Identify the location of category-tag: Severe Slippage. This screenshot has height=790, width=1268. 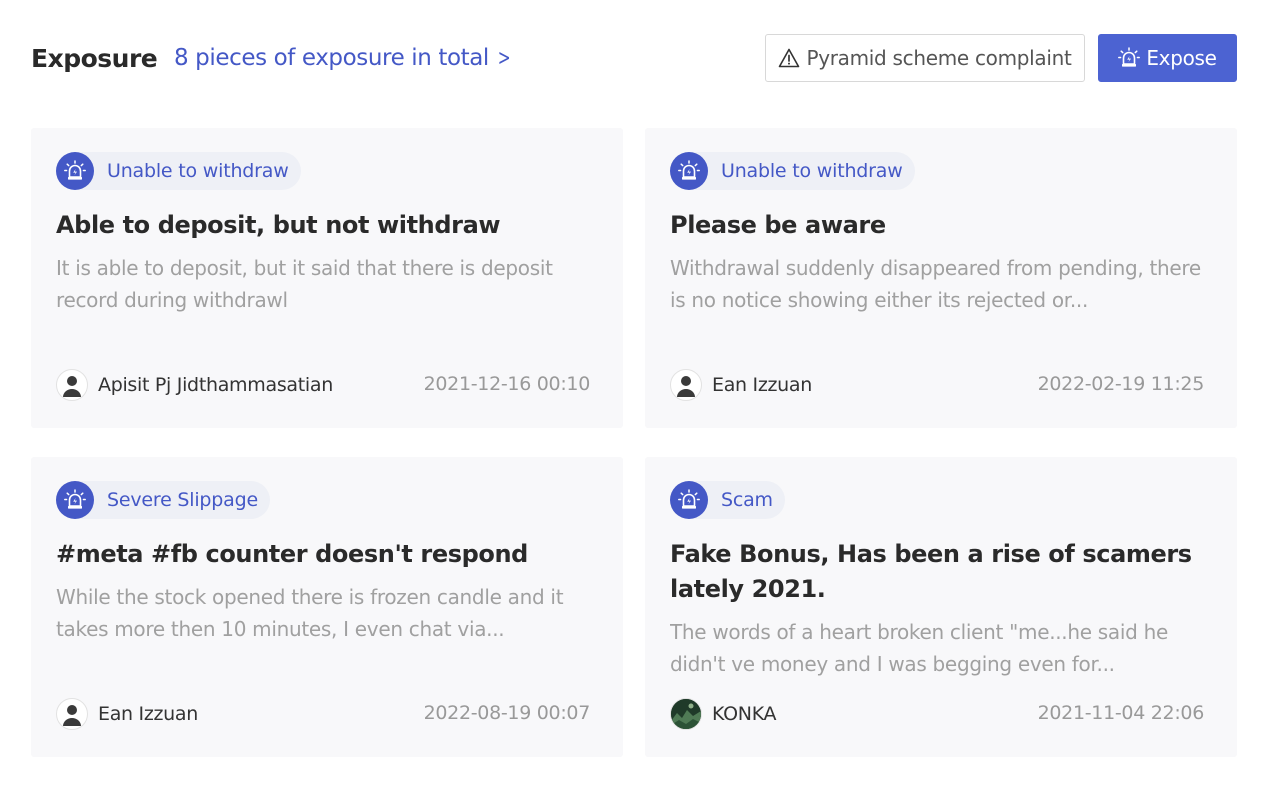
(163, 500).